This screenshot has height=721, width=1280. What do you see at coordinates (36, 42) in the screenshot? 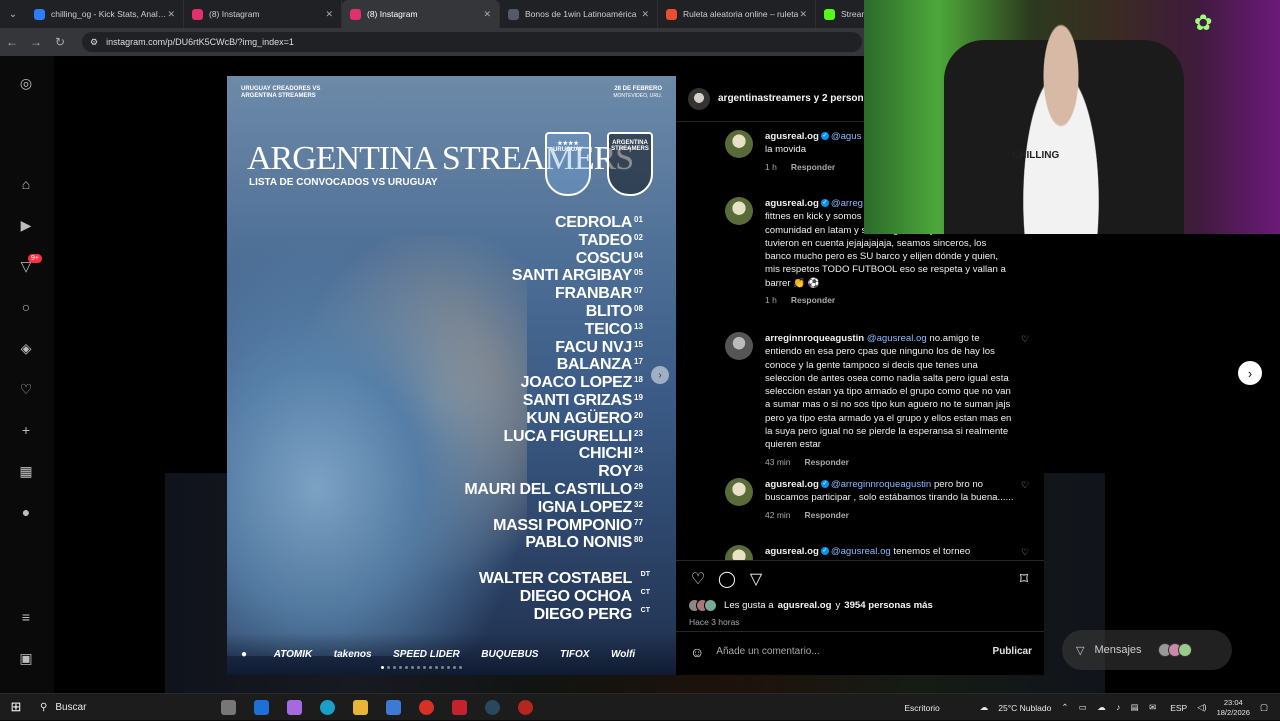
I see `forward-icon: →` at bounding box center [36, 42].